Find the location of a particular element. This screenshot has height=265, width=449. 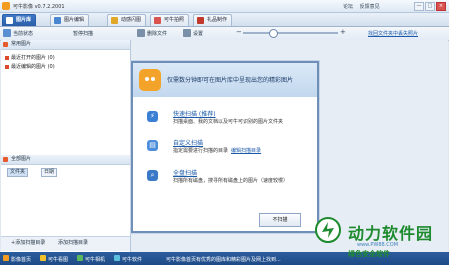

find-lost-photos-link: 找回文件夹中丢失照片 is located at coordinates (393, 33).